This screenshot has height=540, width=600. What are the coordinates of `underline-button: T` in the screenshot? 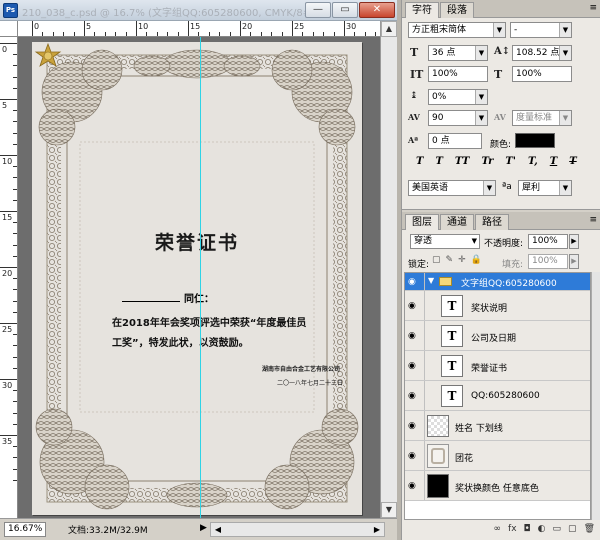 It's located at (553, 161).